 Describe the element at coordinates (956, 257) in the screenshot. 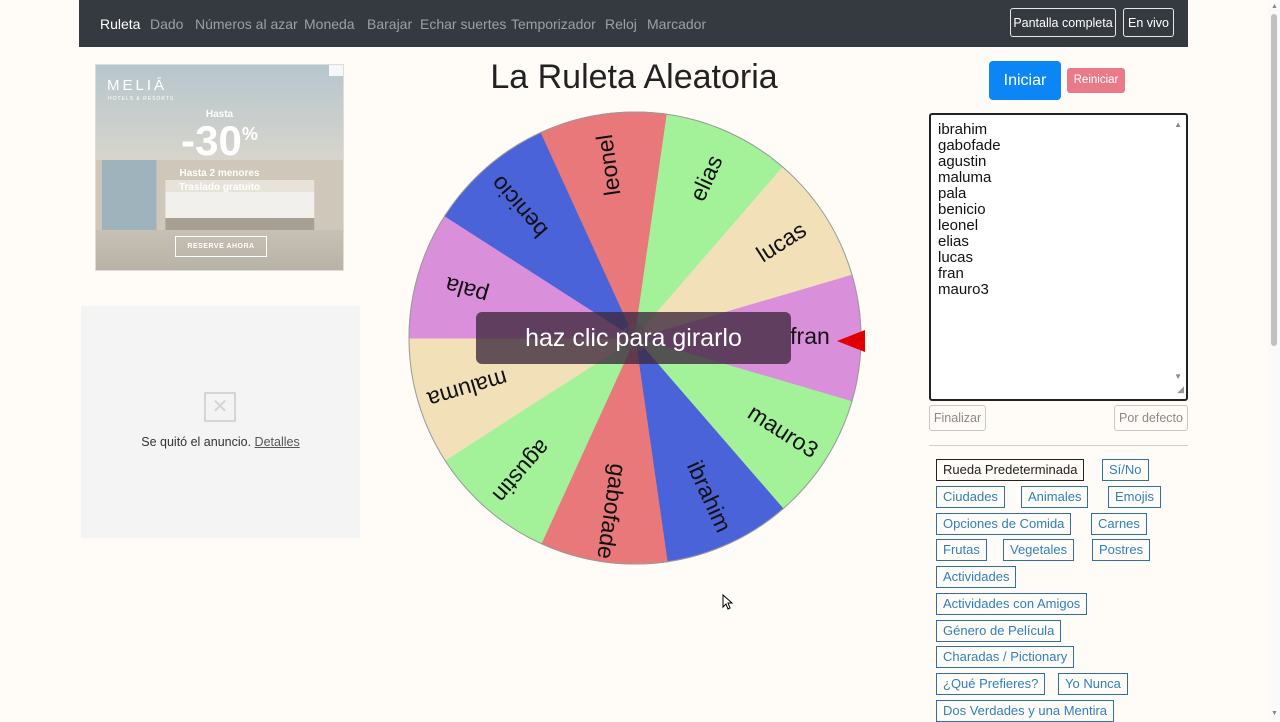

I see `name-entry: lucas` at that location.